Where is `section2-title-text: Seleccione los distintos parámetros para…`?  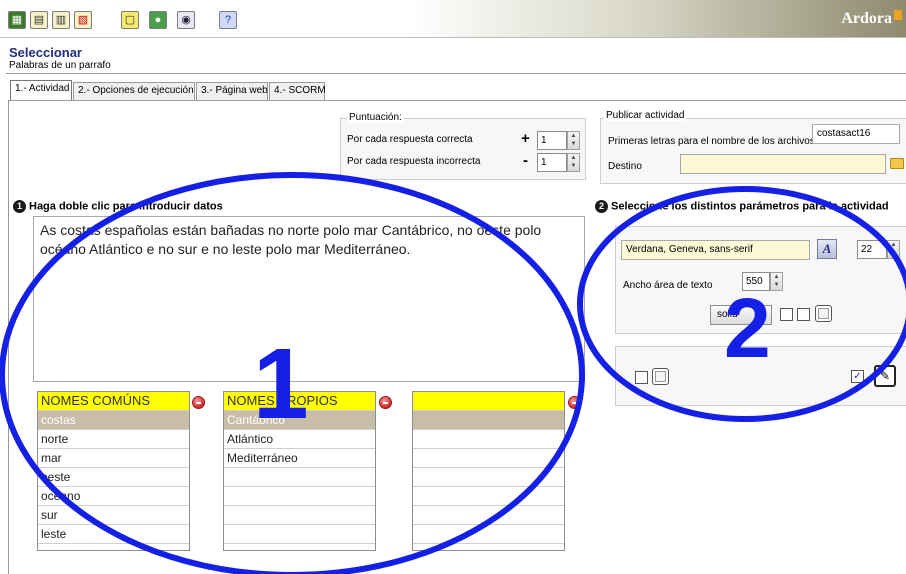
section2-title-text: Seleccione los distintos parámetros para… is located at coordinates (750, 206).